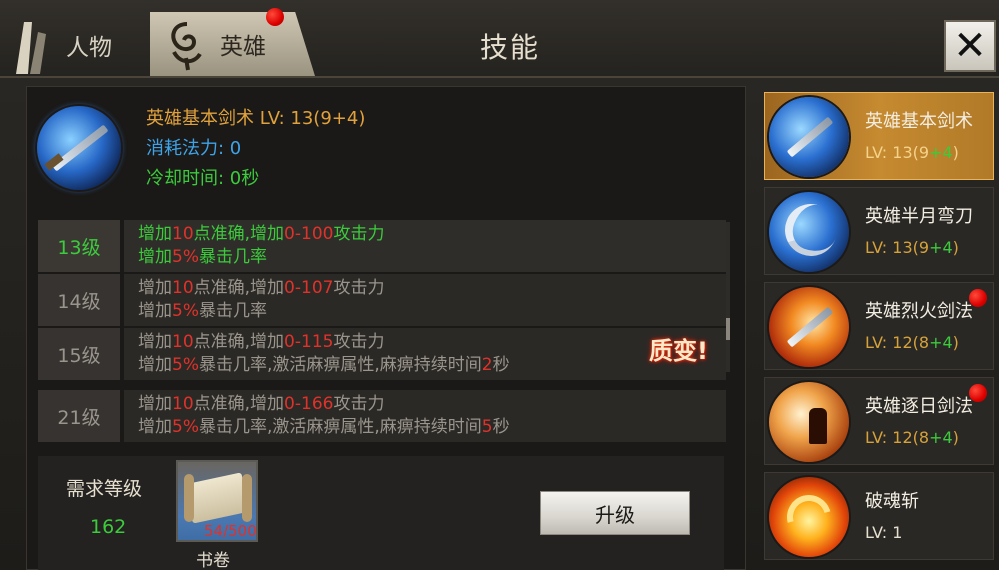 Image resolution: width=999 pixels, height=570 pixels. What do you see at coordinates (884, 532) in the screenshot?
I see `skill-level: LV: 1` at bounding box center [884, 532].